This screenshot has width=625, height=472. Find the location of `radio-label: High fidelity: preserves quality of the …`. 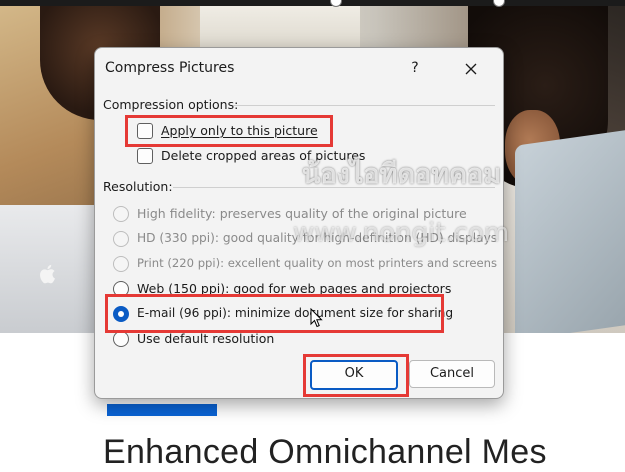

radio-label: High fidelity: preserves quality of the … is located at coordinates (302, 213).